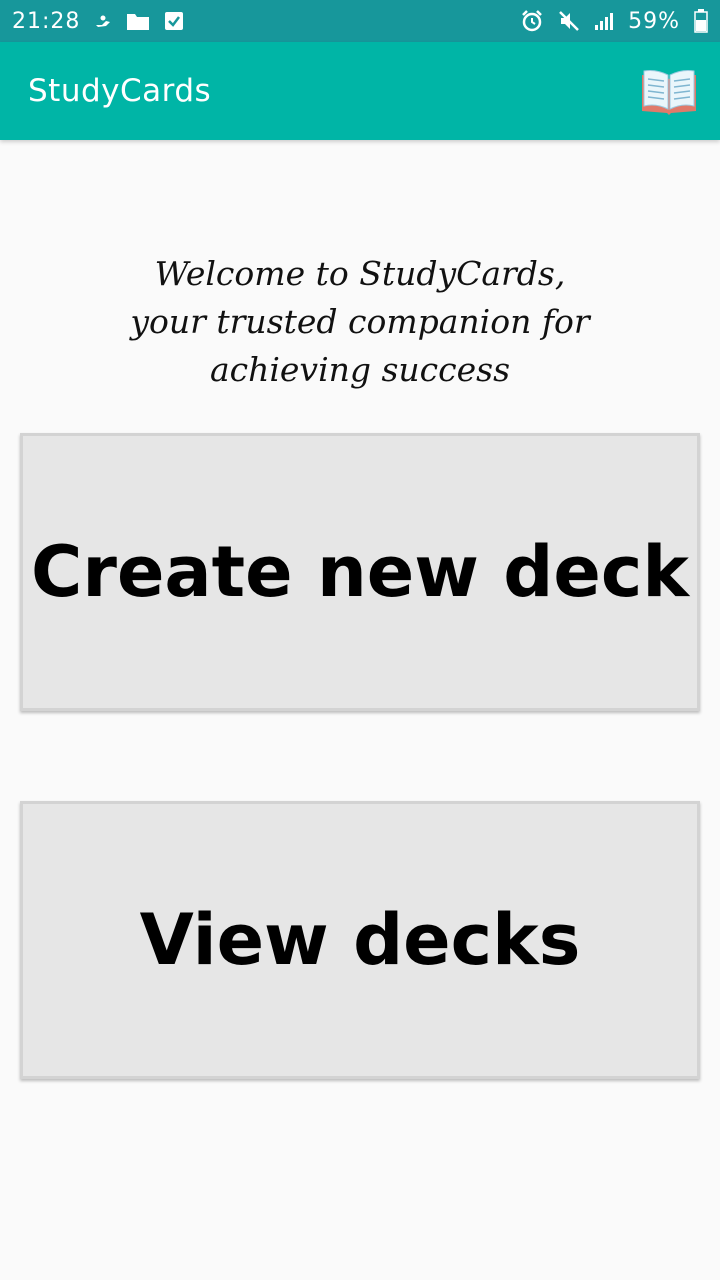 This screenshot has width=720, height=1280. I want to click on mute-icon, so click(569, 21).